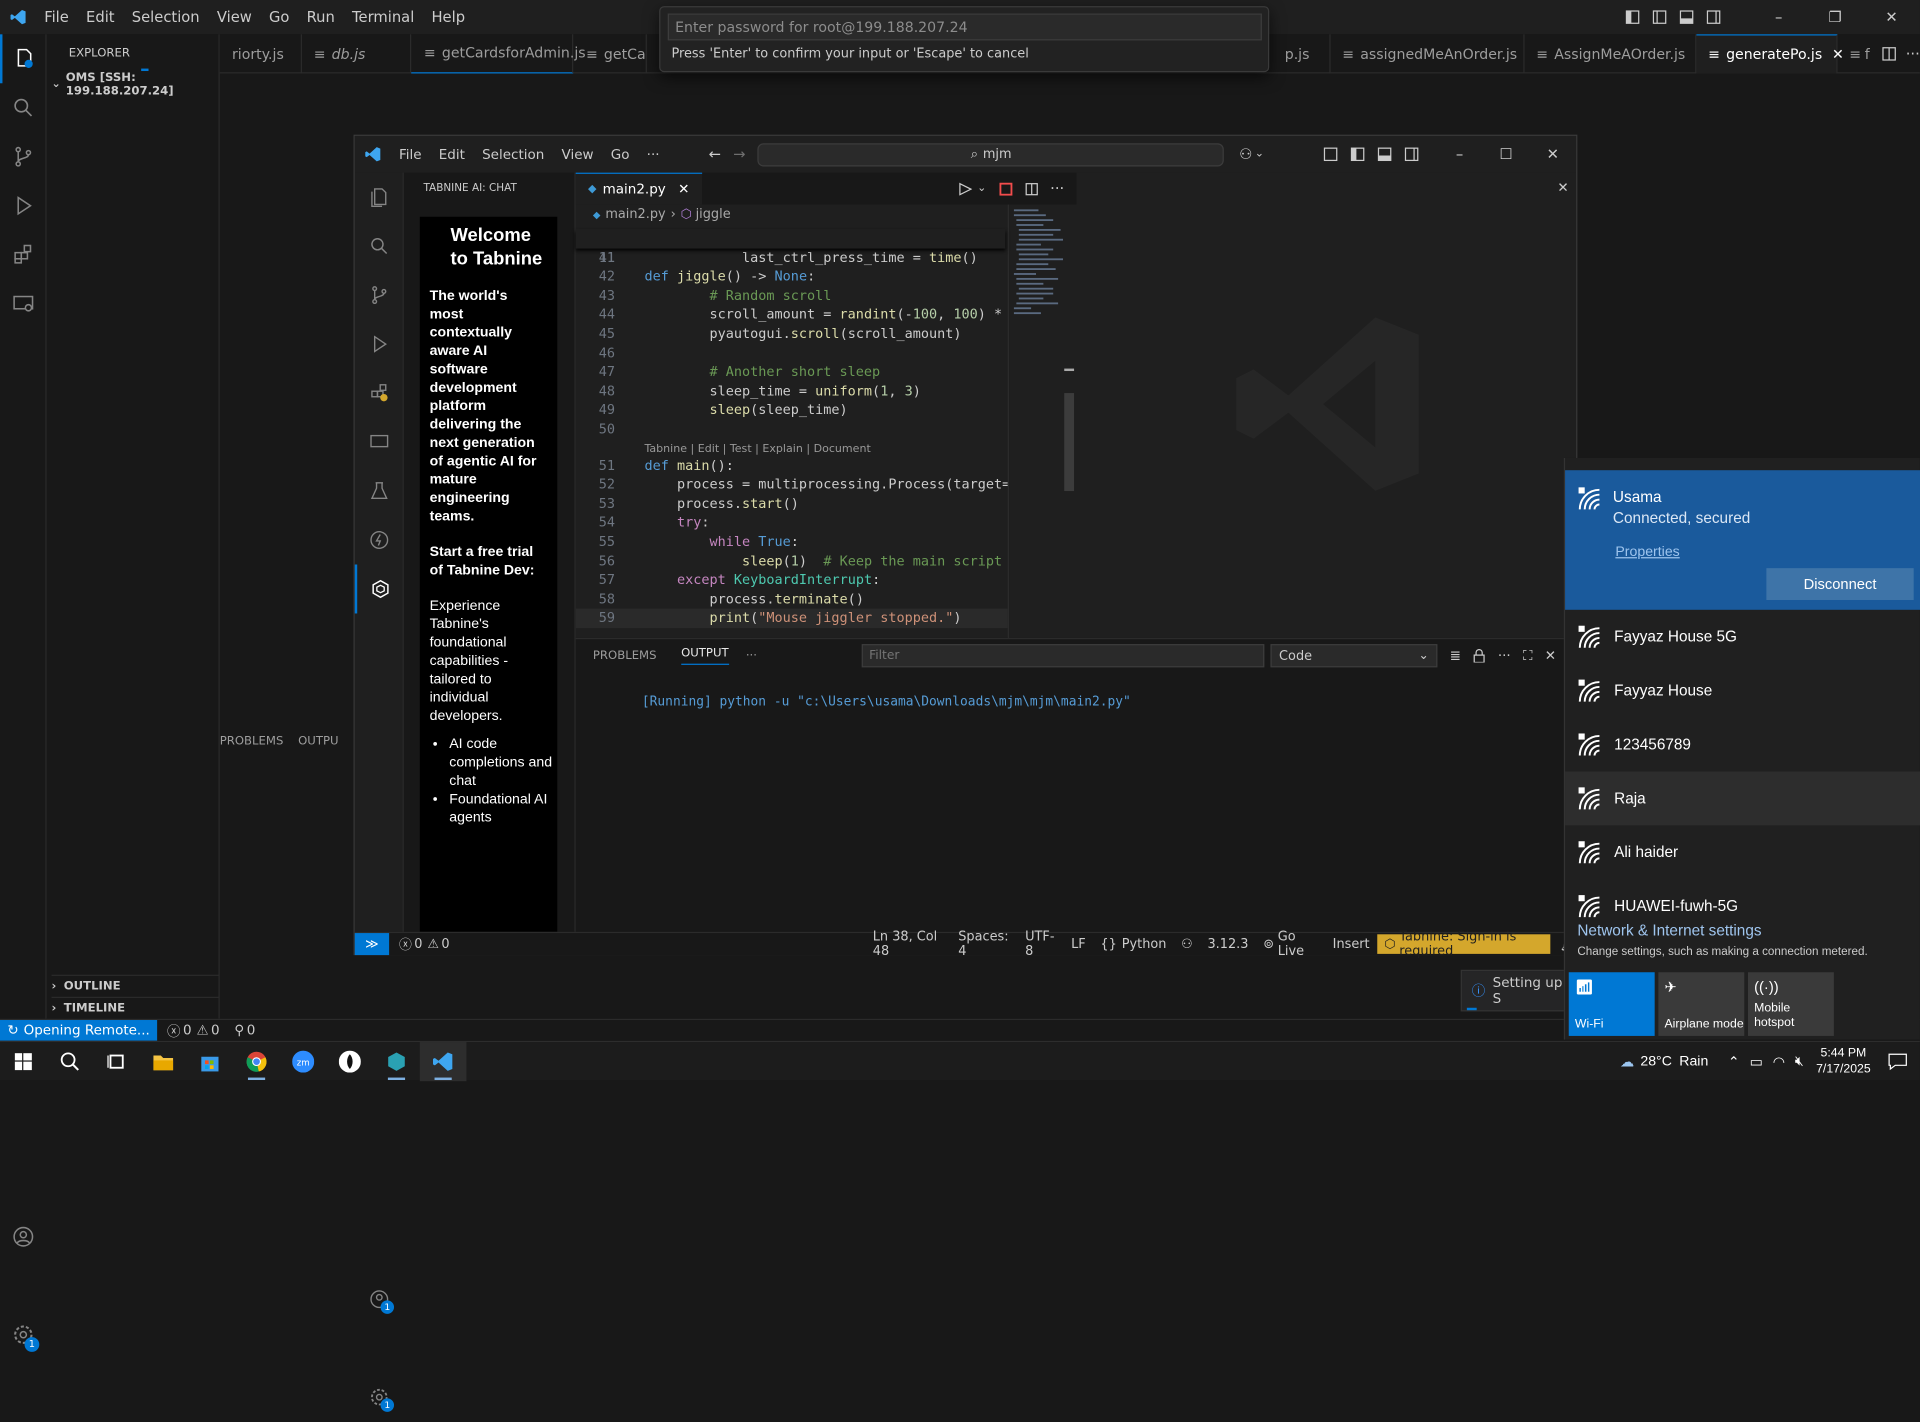 Image resolution: width=1920 pixels, height=1422 pixels. I want to click on start-windows-icon, so click(23, 1060).